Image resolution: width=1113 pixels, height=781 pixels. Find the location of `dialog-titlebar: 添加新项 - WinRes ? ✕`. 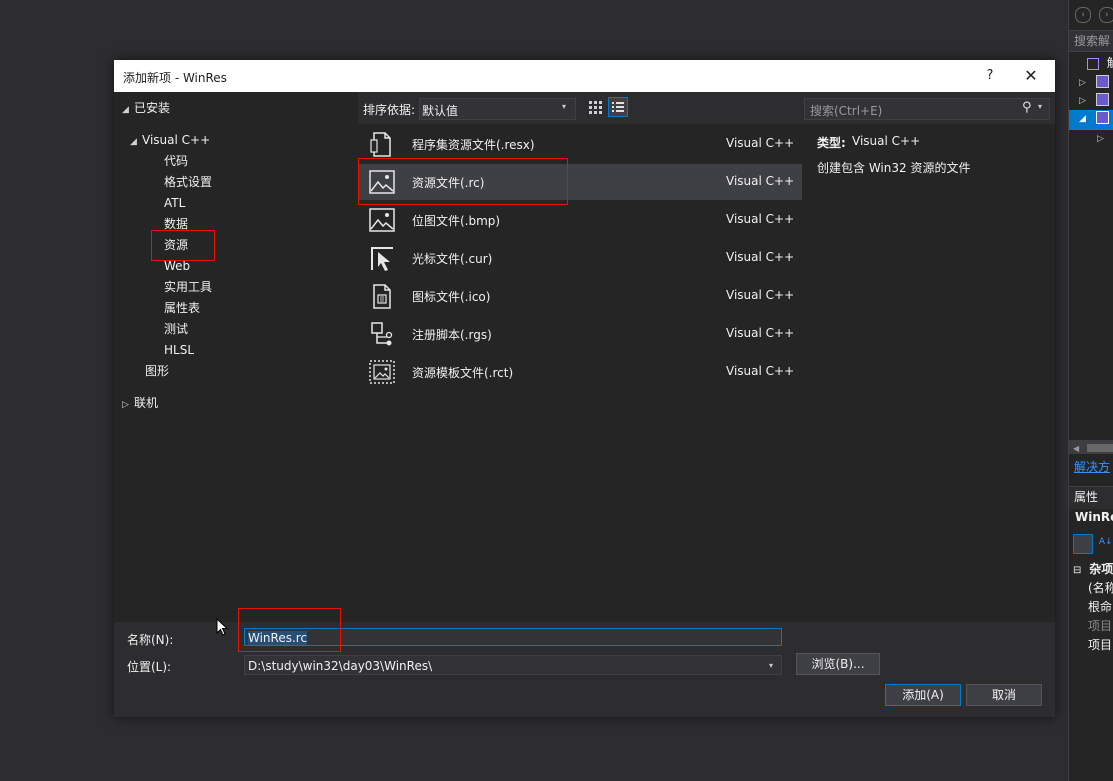

dialog-titlebar: 添加新项 - WinRes ? ✕ is located at coordinates (584, 76).